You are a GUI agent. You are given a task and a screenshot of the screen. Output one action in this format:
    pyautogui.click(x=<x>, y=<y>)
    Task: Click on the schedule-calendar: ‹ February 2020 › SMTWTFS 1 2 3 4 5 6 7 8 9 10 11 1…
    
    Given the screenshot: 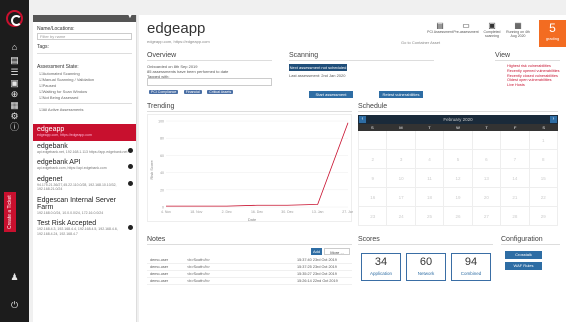 What is the action you would take?
    pyautogui.click(x=458, y=170)
    